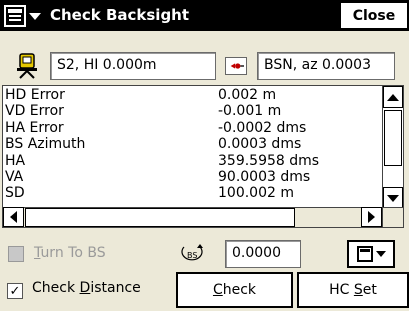 The width and height of the screenshot is (409, 311). Describe the element at coordinates (27, 66) in the screenshot. I see `total-station-icon` at that location.